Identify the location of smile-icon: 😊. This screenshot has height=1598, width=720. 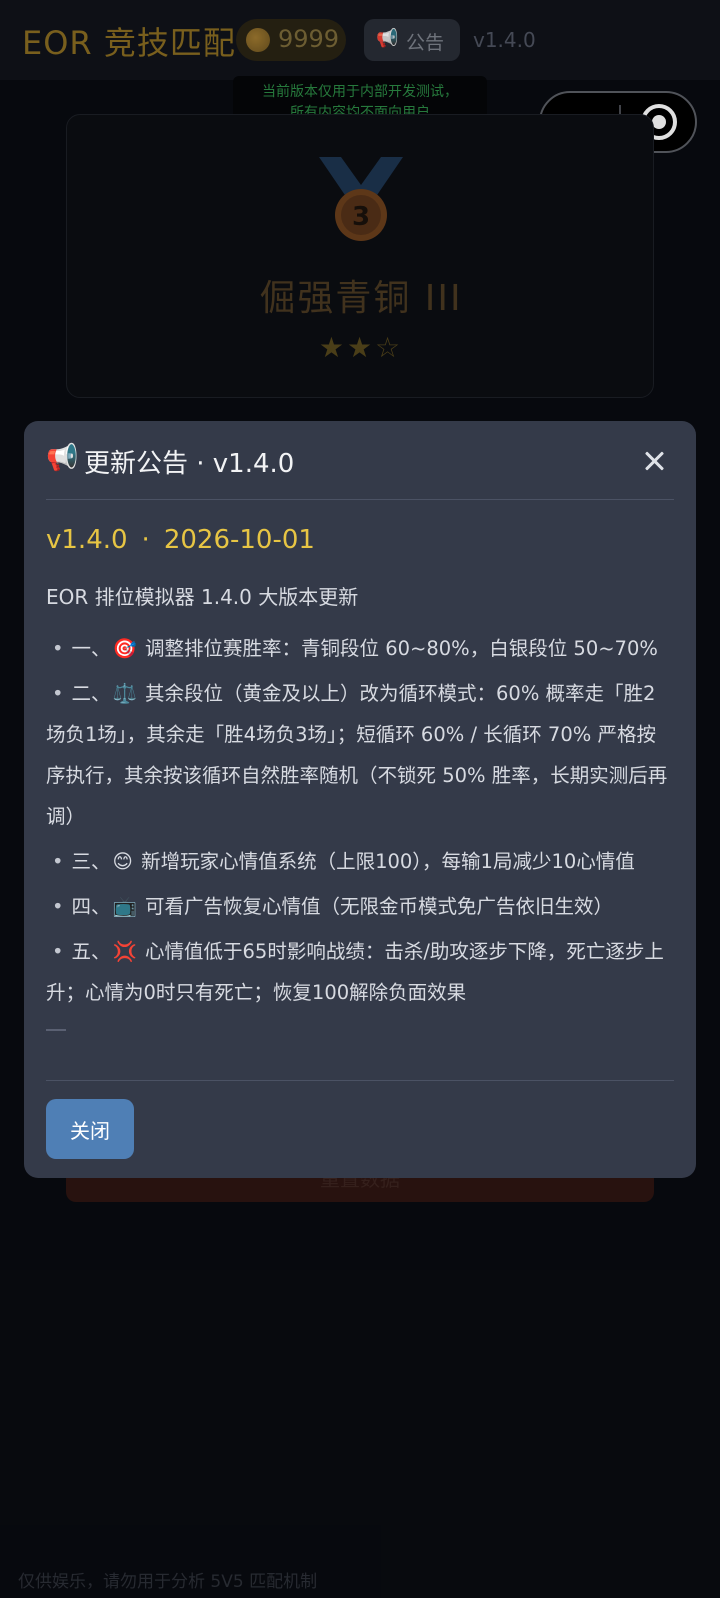
(122, 861).